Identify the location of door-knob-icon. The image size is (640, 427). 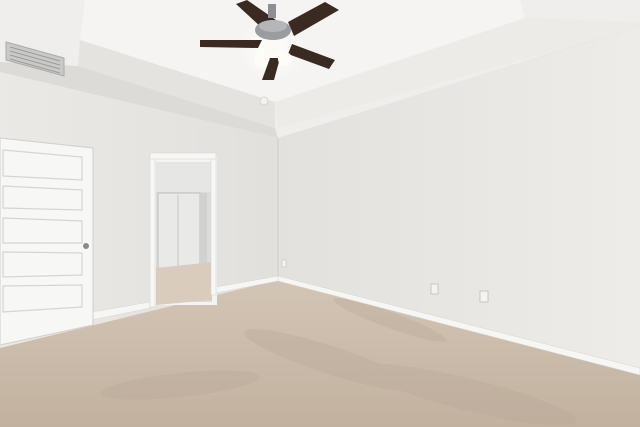
(86, 246).